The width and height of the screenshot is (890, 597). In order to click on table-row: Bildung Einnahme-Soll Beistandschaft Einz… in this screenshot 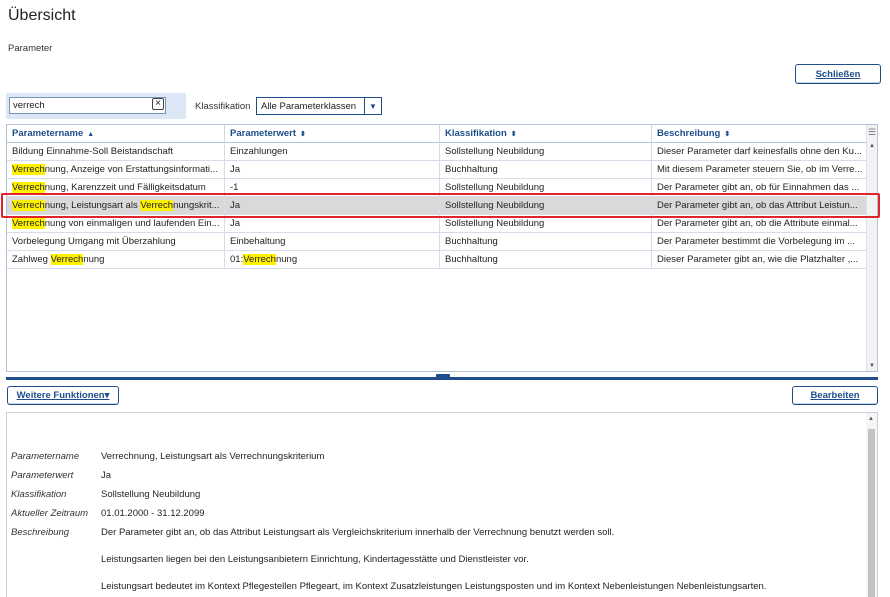, I will do `click(437, 152)`.